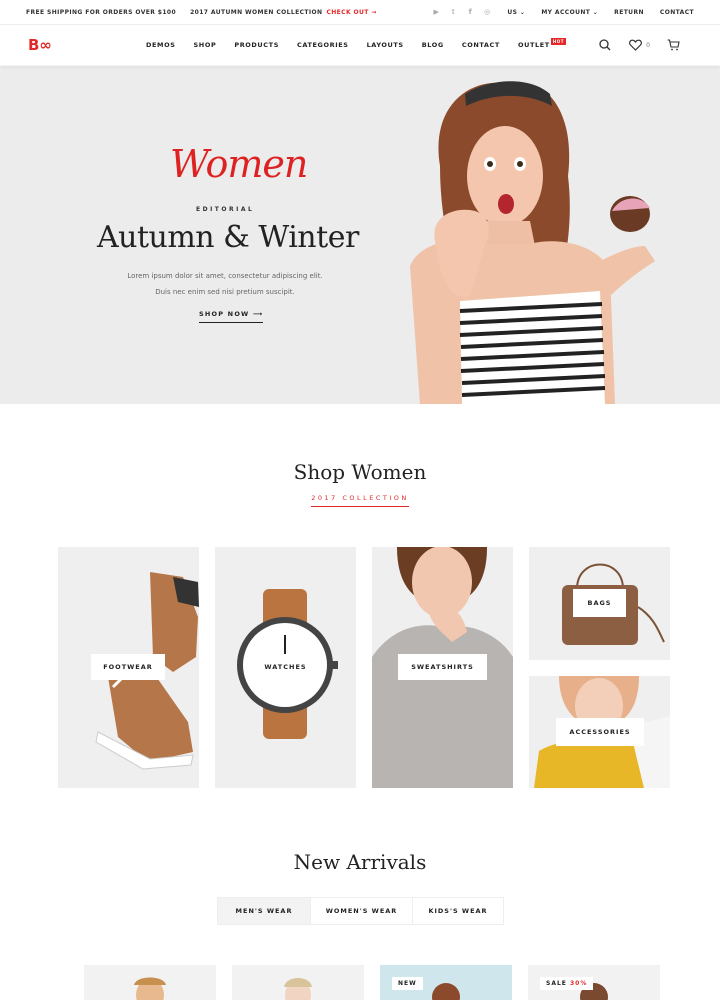 The image size is (720, 1000). Describe the element at coordinates (648, 45) in the screenshot. I see `wishlist-count: 0` at that location.